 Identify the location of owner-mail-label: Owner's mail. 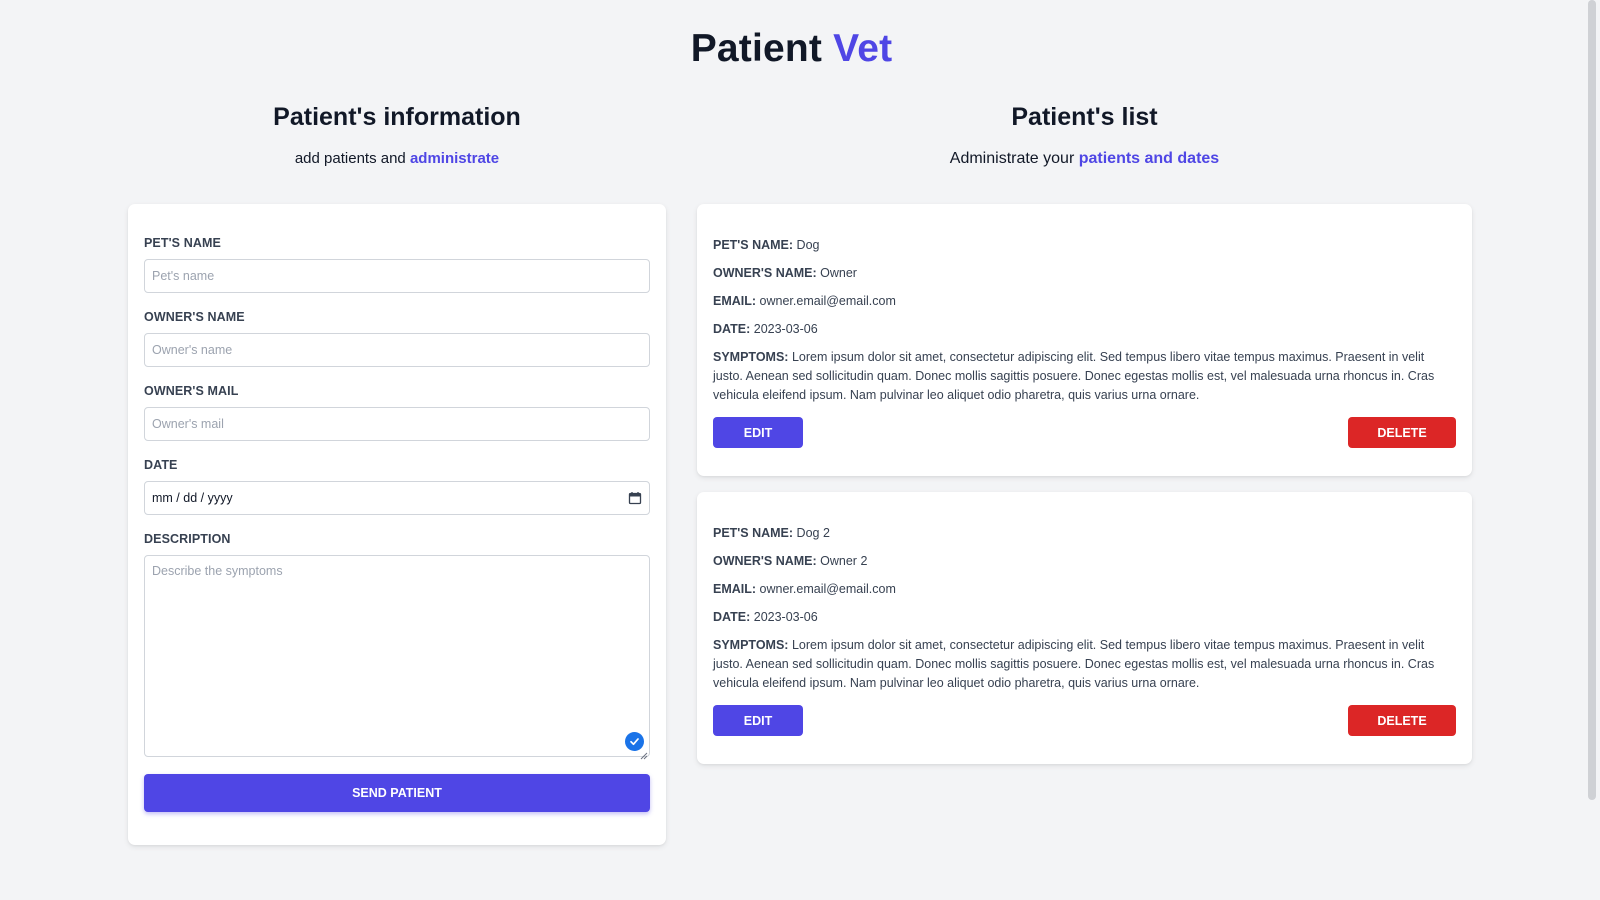
(191, 391).